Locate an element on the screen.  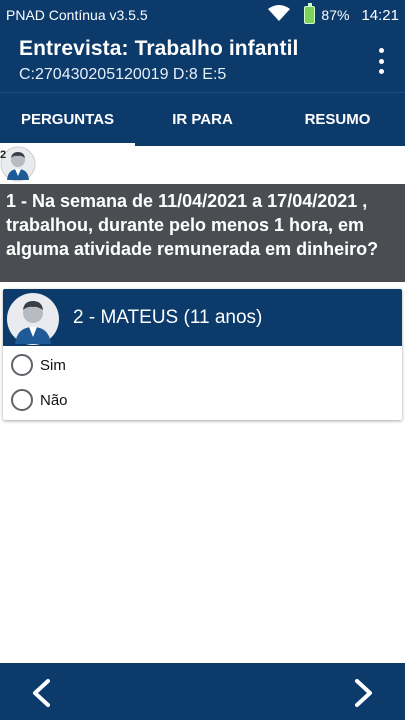
battery-icon is located at coordinates (310, 13).